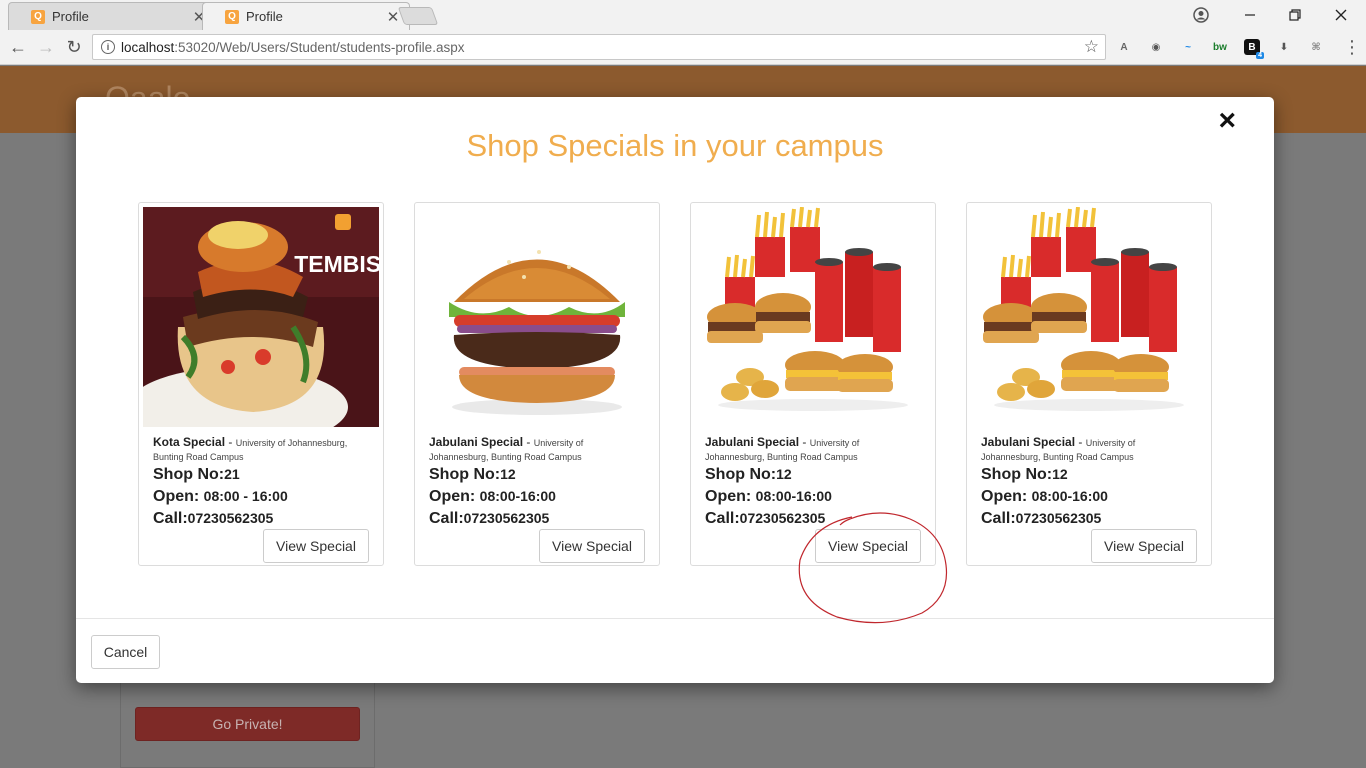  I want to click on modal-title: Shop Specials in your campus, so click(675, 145).